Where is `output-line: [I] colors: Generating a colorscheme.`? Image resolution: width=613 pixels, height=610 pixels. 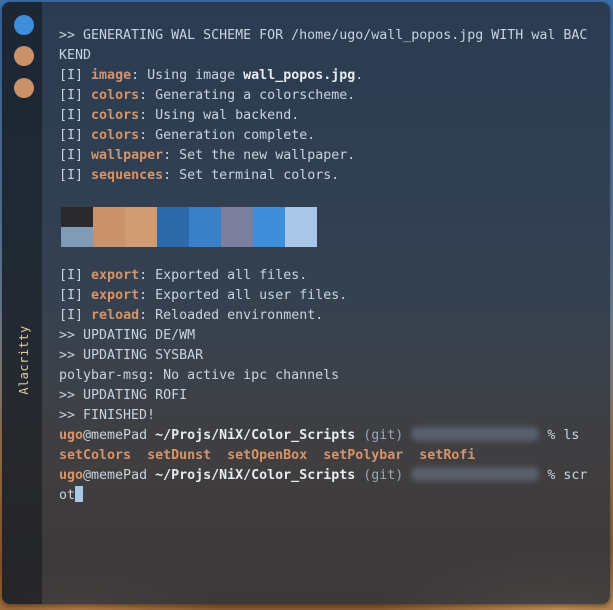
output-line: [I] colors: Generating a colorscheme. is located at coordinates (207, 95).